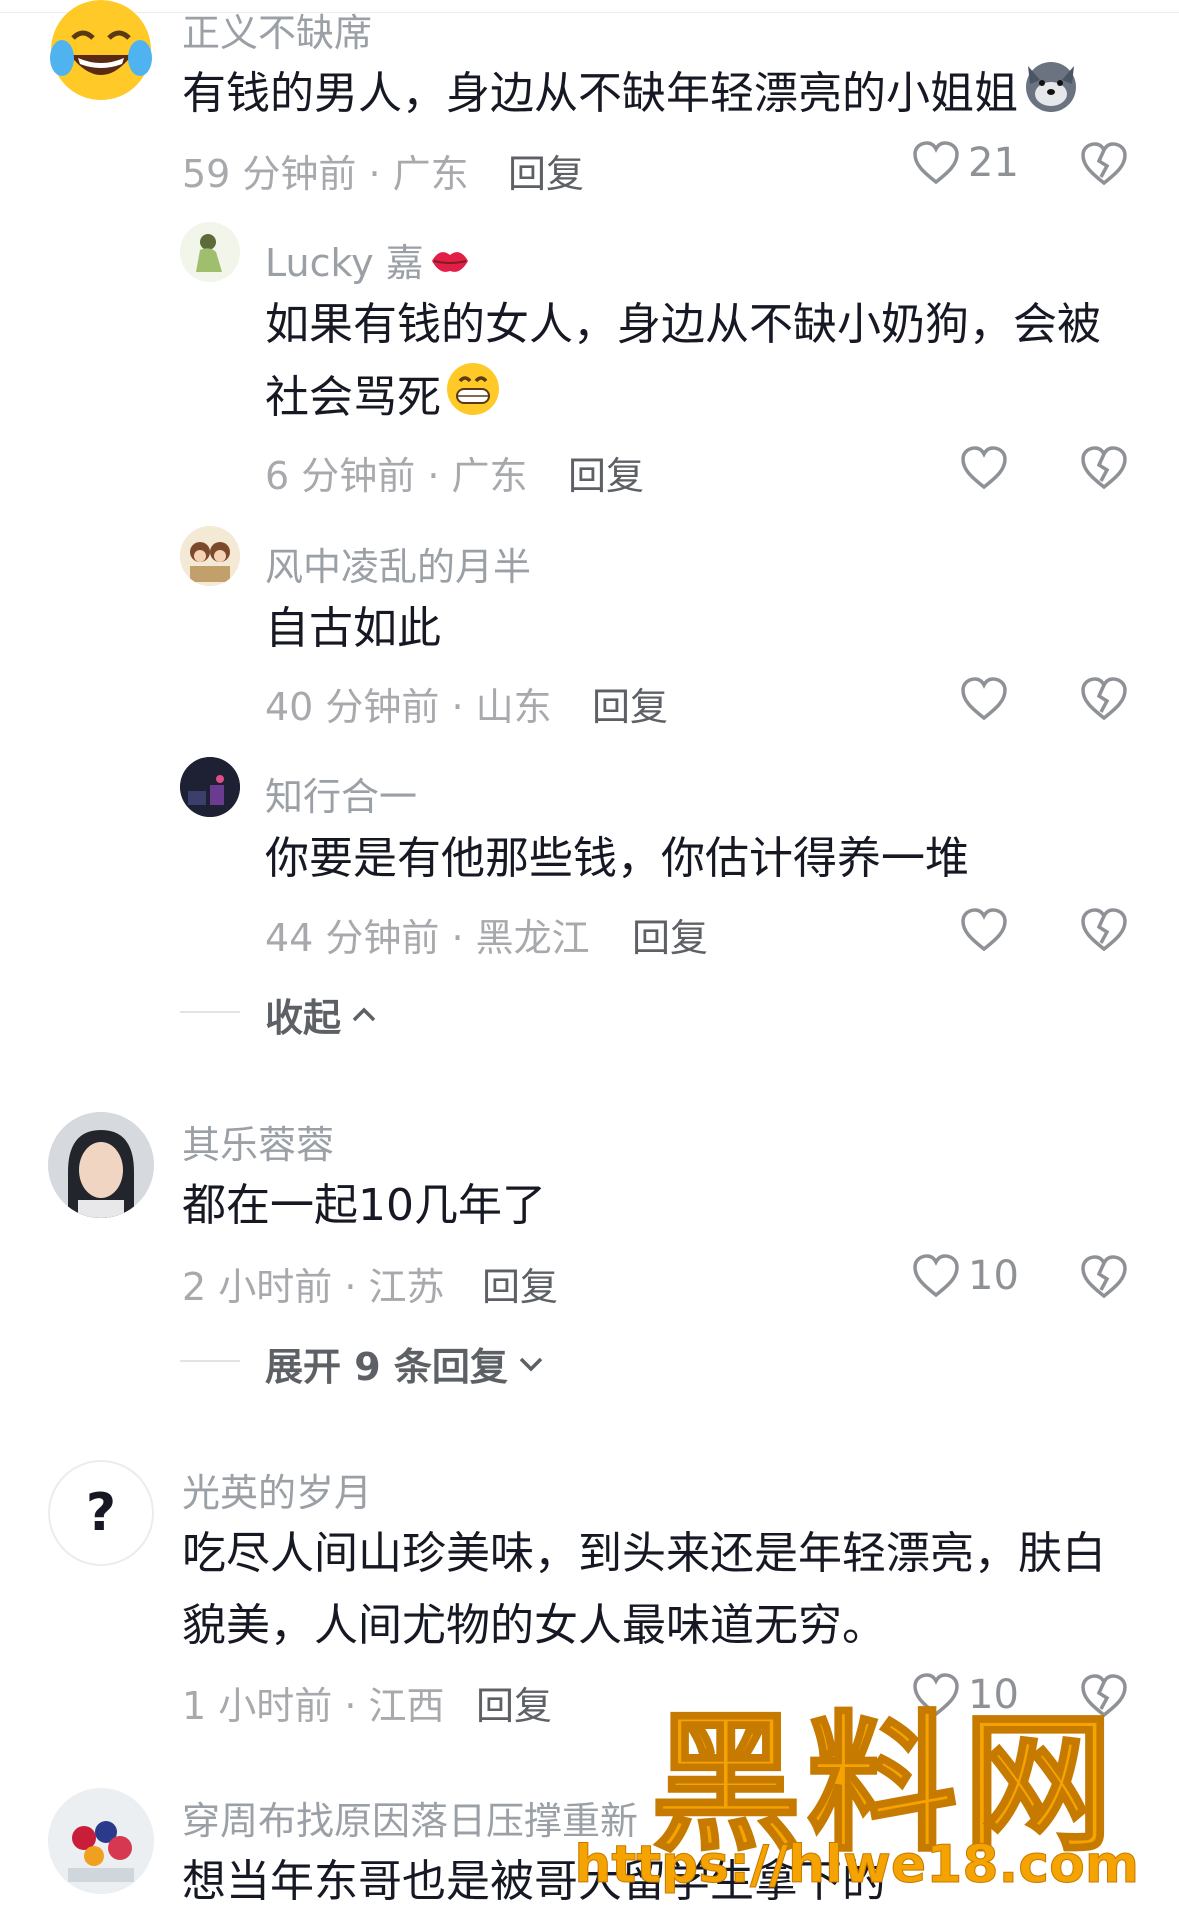 The width and height of the screenshot is (1179, 1918). What do you see at coordinates (410, 1817) in the screenshot?
I see `comment-author: 穿周布找原因落日压撑重新` at bounding box center [410, 1817].